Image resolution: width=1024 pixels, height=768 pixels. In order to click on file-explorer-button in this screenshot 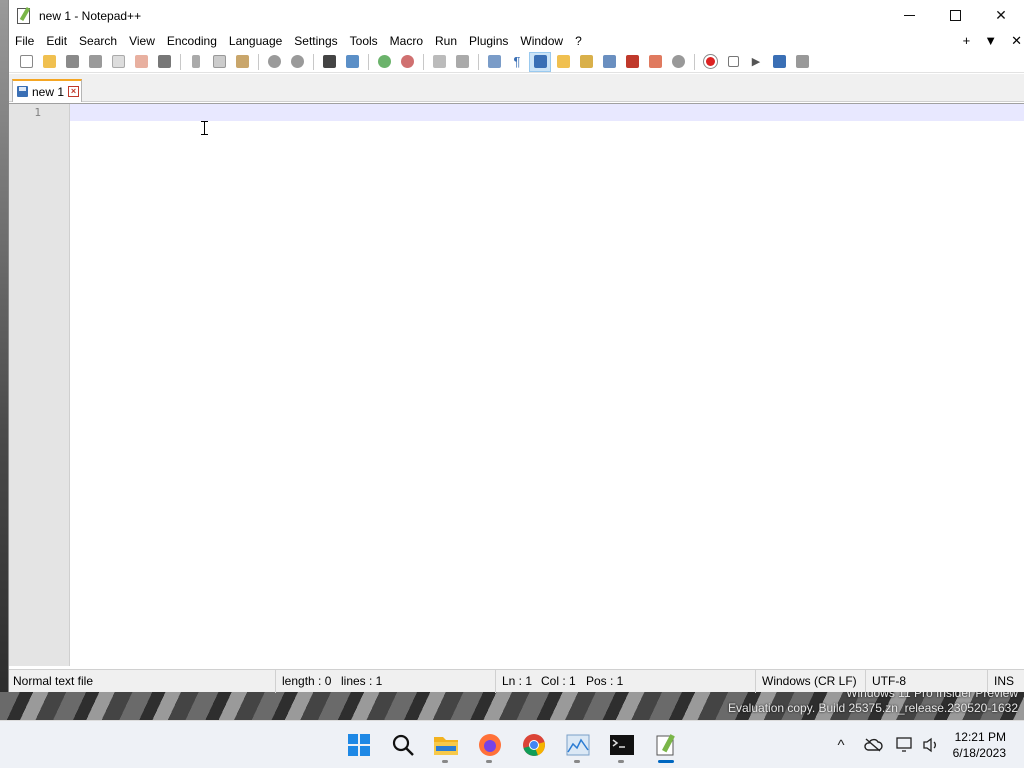, I will do `click(446, 747)`.